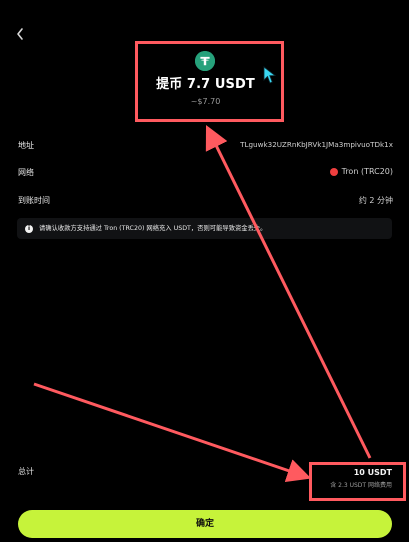 This screenshot has width=409, height=542. I want to click on network-value: Tron (TRC20), so click(343, 172).